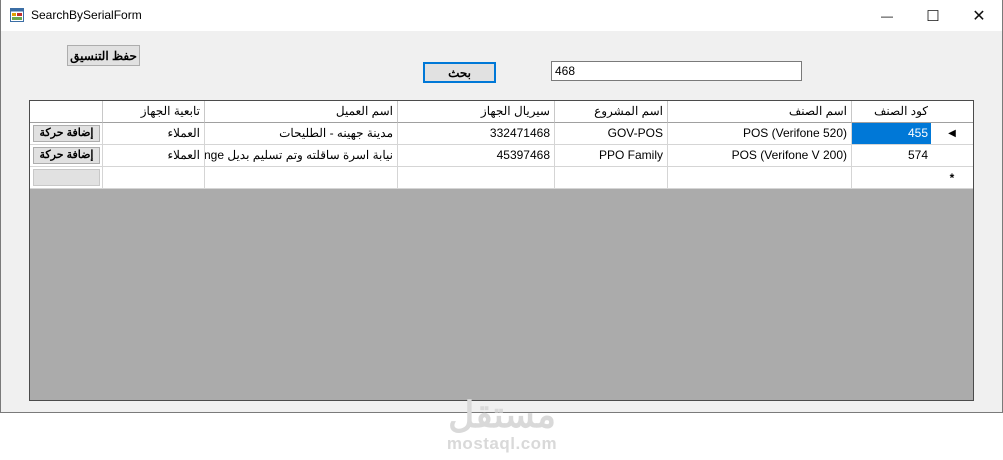 The height and width of the screenshot is (460, 1003). Describe the element at coordinates (611, 178) in the screenshot. I see `project-cell` at that location.